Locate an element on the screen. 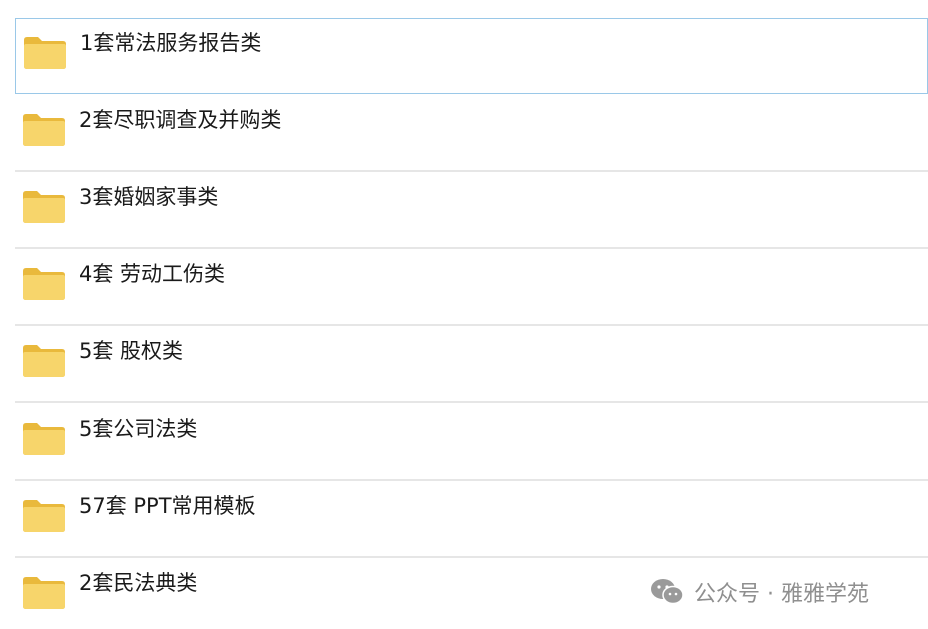  folder-name: 3套婚姻家事类 is located at coordinates (149, 197).